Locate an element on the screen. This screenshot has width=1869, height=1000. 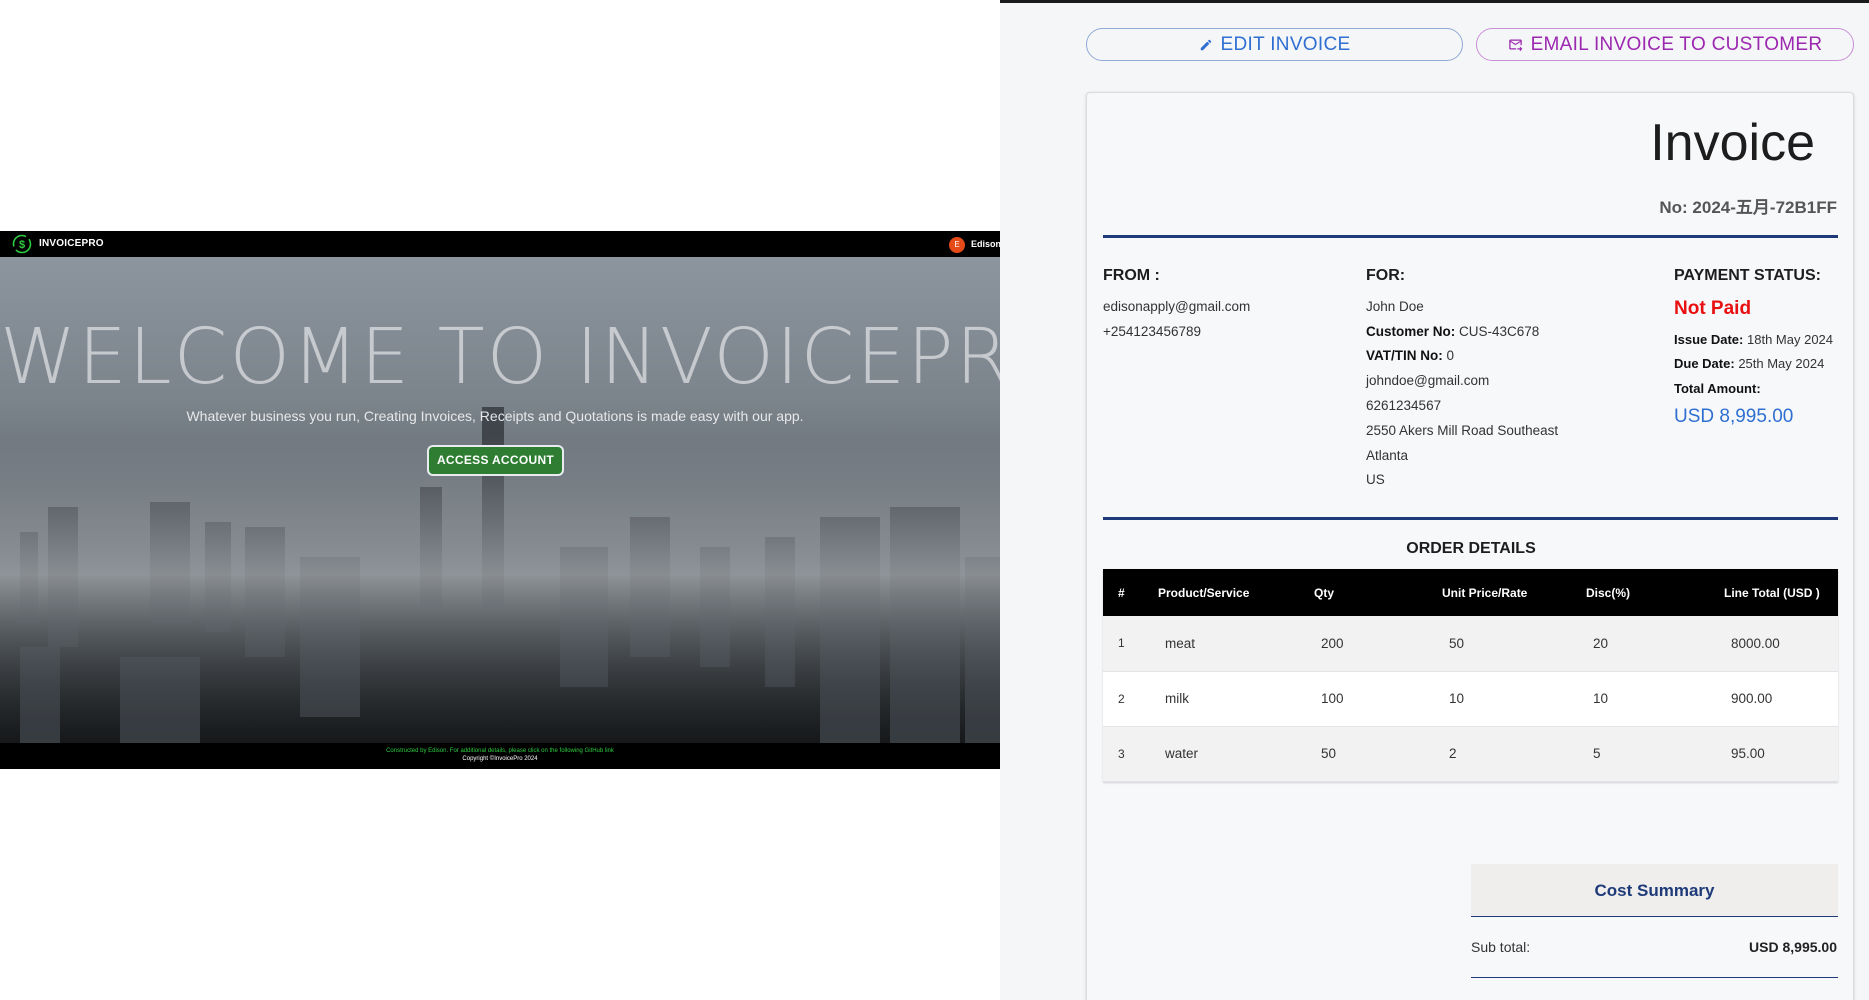
table-row: 2 milk 100 10 10 900.00 is located at coordinates (1470, 699).